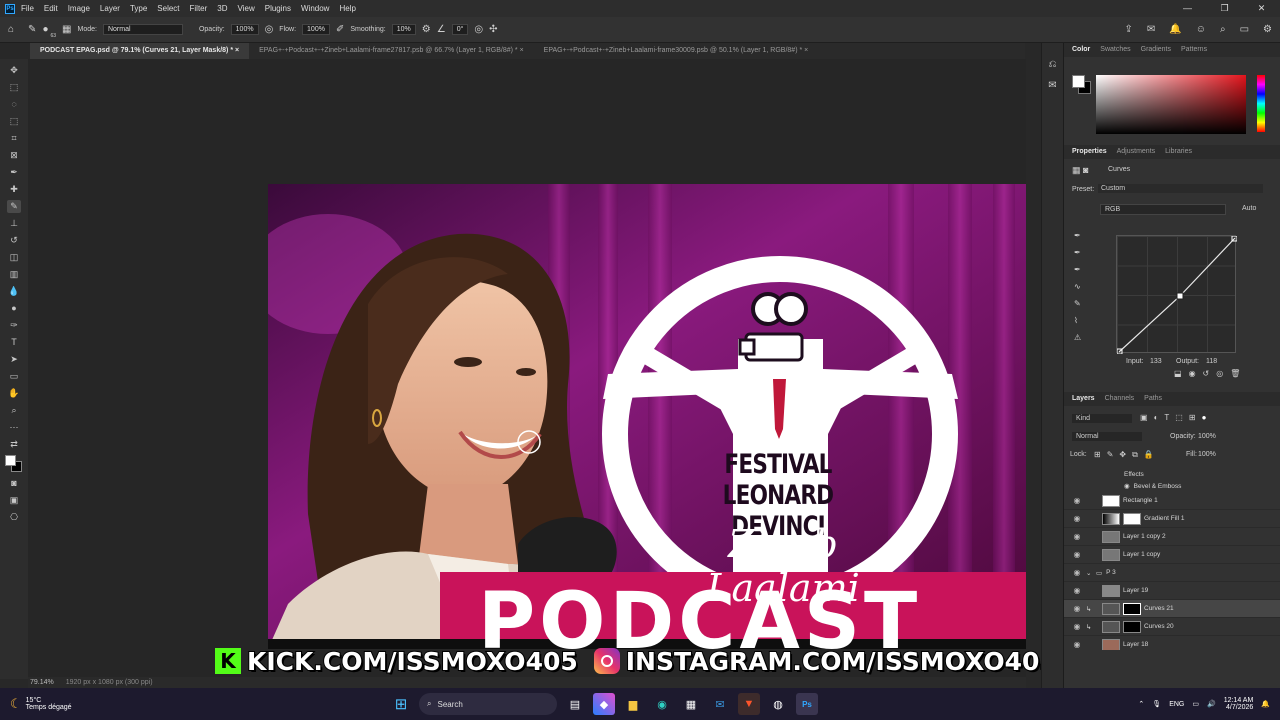 The width and height of the screenshot is (1280, 720). Describe the element at coordinates (315, 8) in the screenshot. I see `menu-window: Window` at that location.